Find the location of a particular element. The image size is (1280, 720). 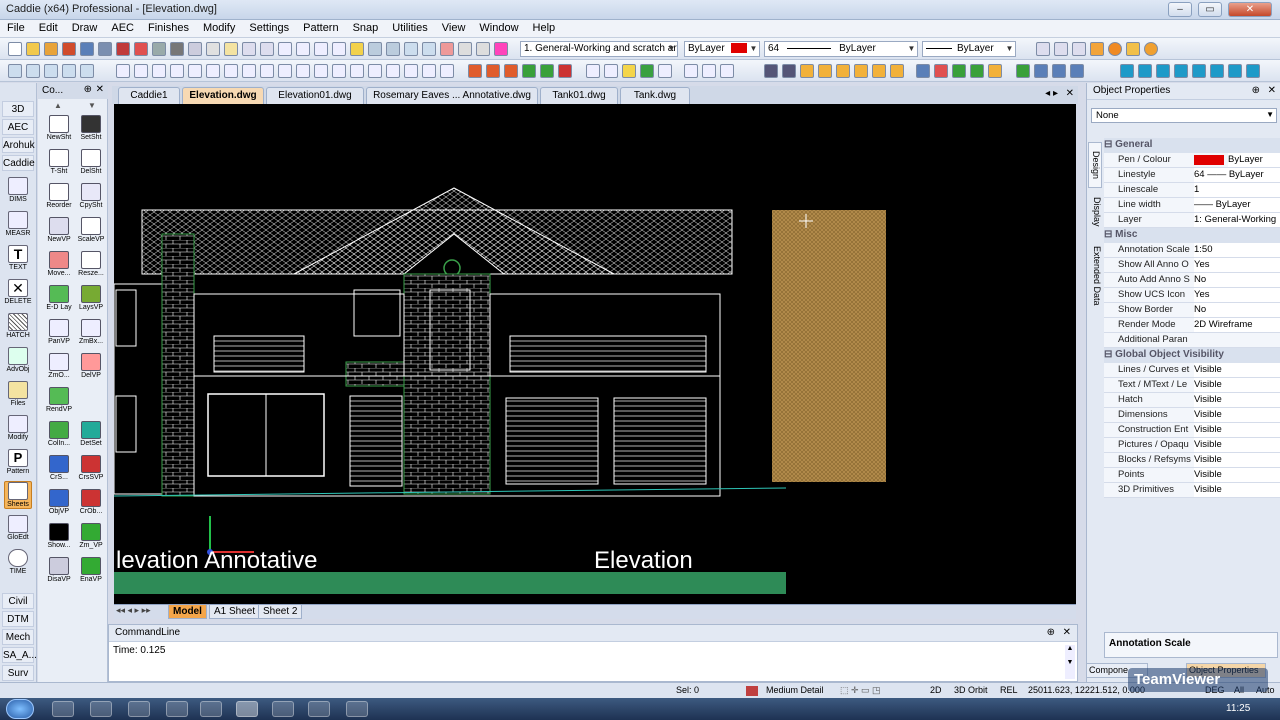

property-row: Render Mode 2D Wireframe is located at coordinates (1192, 325).